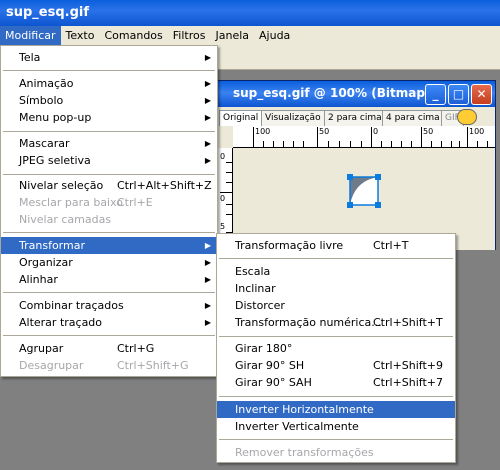 The width and height of the screenshot is (500, 470). I want to click on menu-item-mascarar: Mascarar ▶, so click(109, 143).